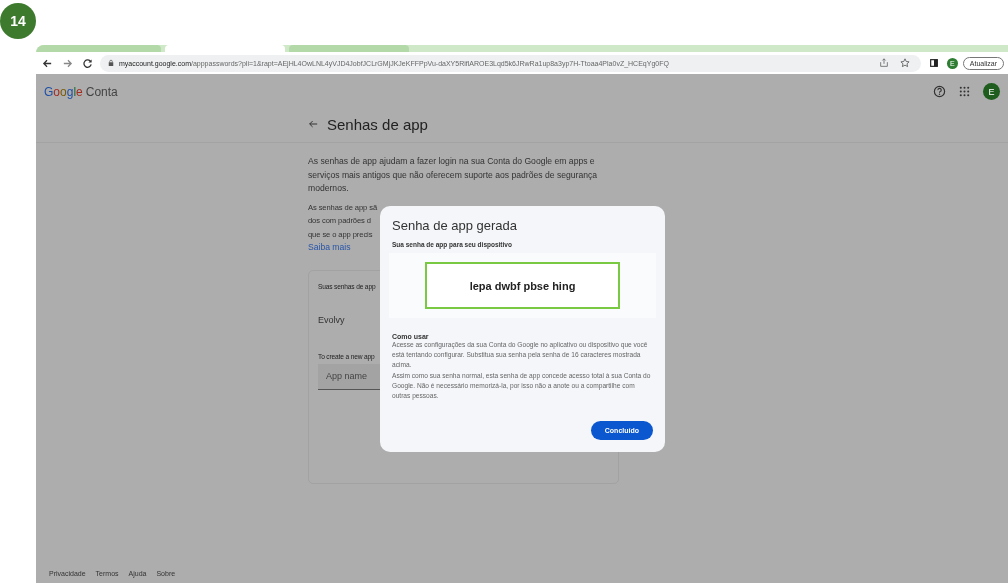  I want to click on learn-more-link: Saiba mais, so click(329, 248).